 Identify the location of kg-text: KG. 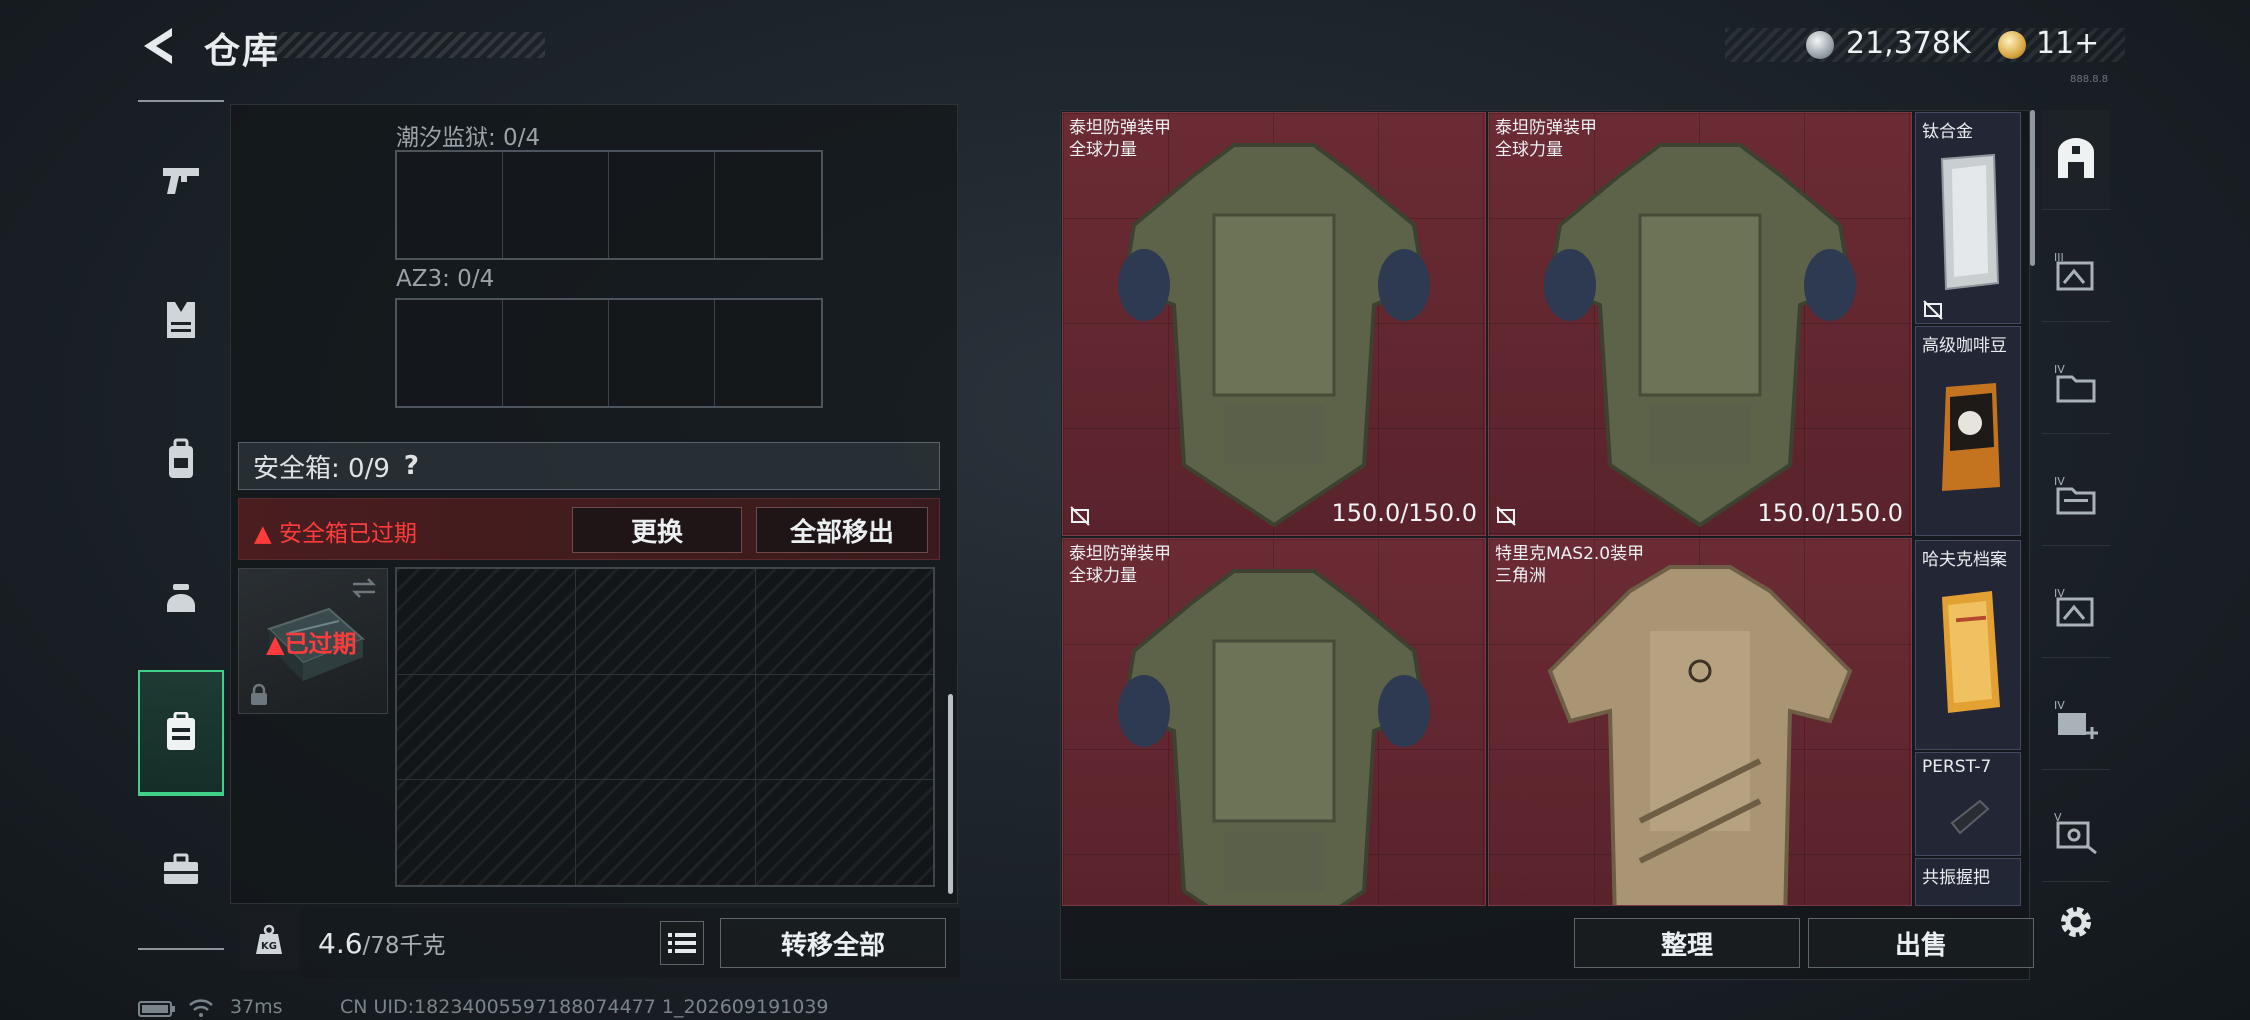
(269, 946).